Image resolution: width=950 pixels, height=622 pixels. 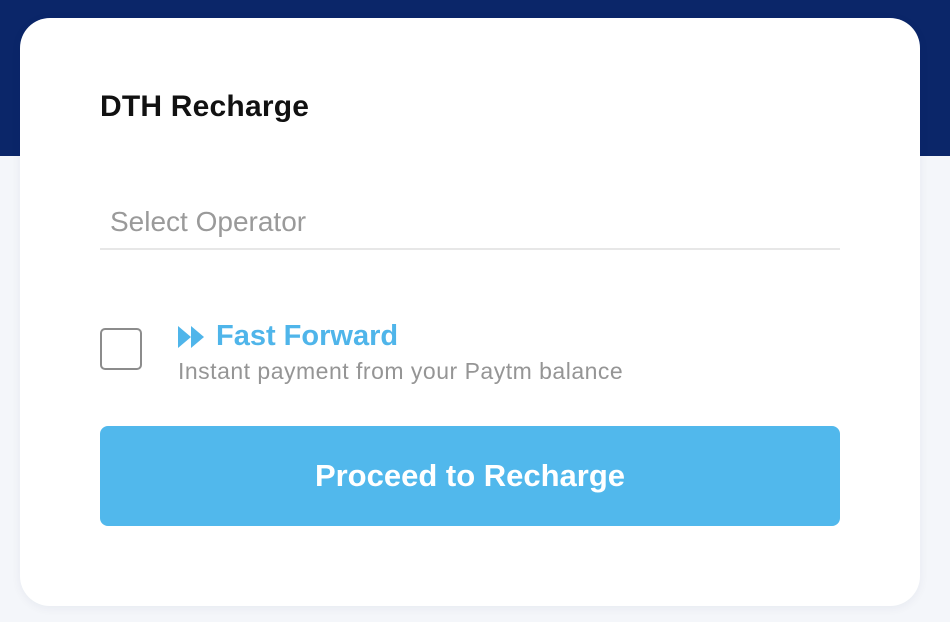 What do you see at coordinates (205, 106) in the screenshot?
I see `card-title: DTH Recharge` at bounding box center [205, 106].